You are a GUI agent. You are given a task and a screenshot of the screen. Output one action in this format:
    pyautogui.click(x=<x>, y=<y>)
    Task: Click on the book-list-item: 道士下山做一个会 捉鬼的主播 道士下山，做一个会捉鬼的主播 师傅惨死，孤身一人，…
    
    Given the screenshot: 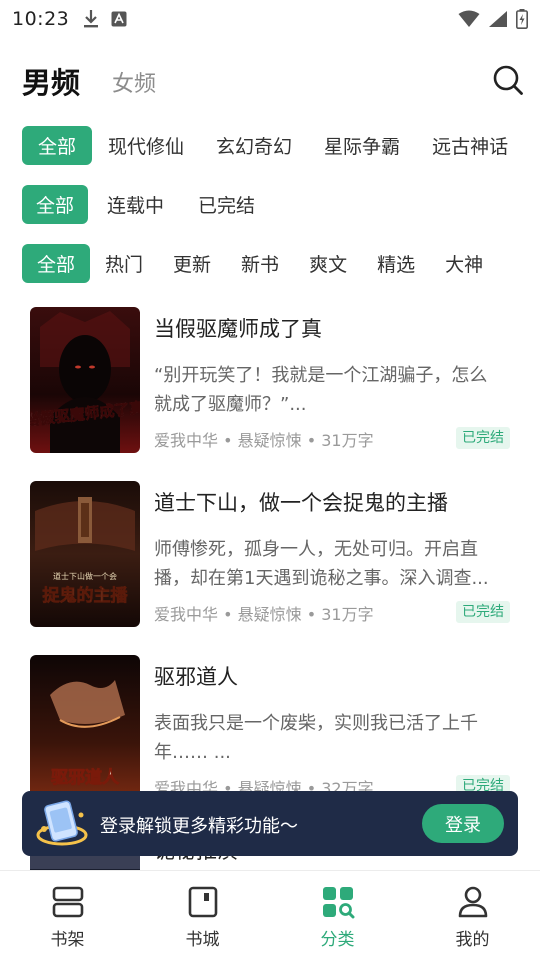 What is the action you would take?
    pyautogui.click(x=275, y=556)
    